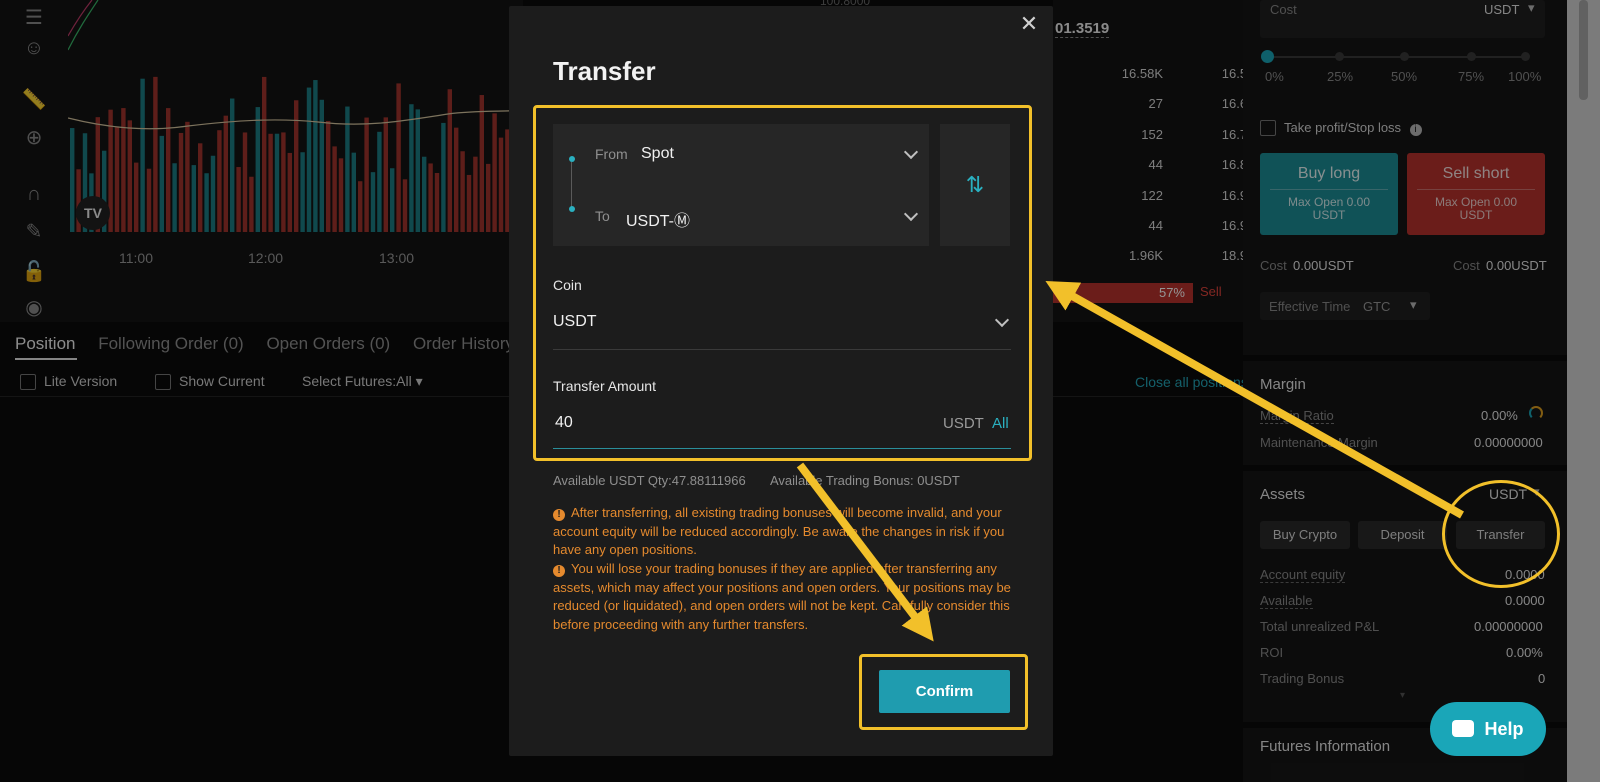  I want to click on chat-bubble-icon, so click(1463, 728).